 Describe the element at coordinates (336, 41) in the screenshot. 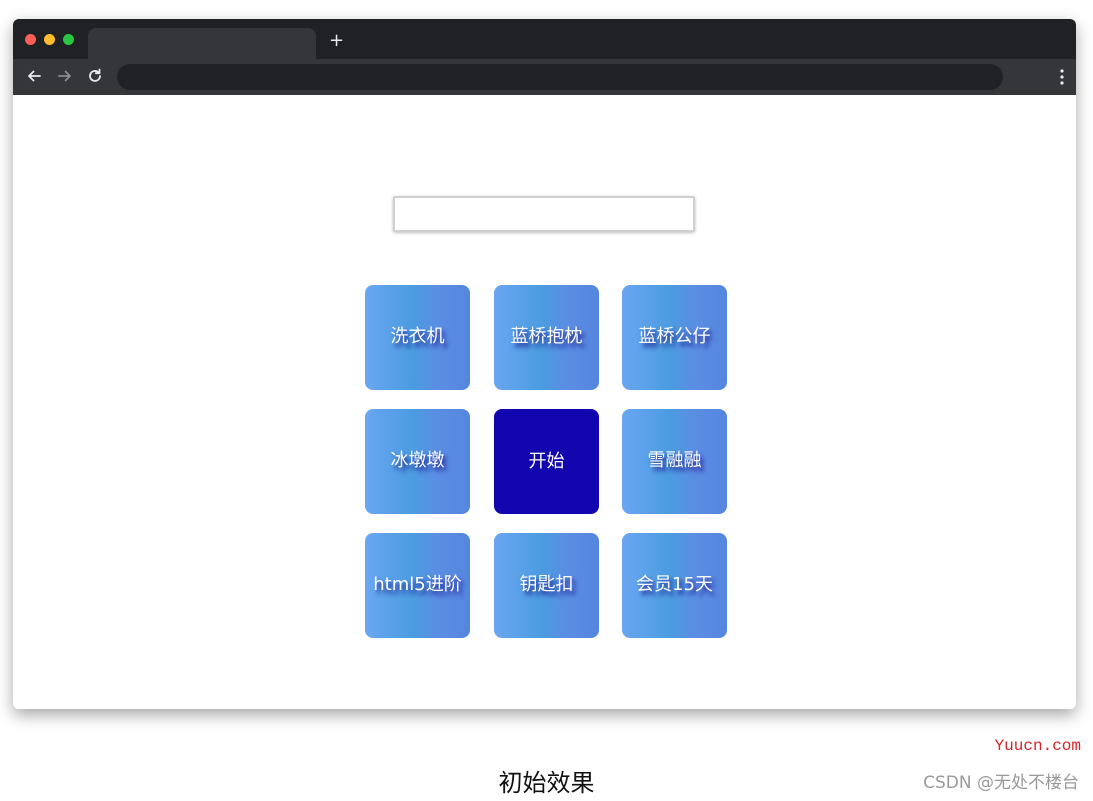

I see `new-tab-button: +` at that location.